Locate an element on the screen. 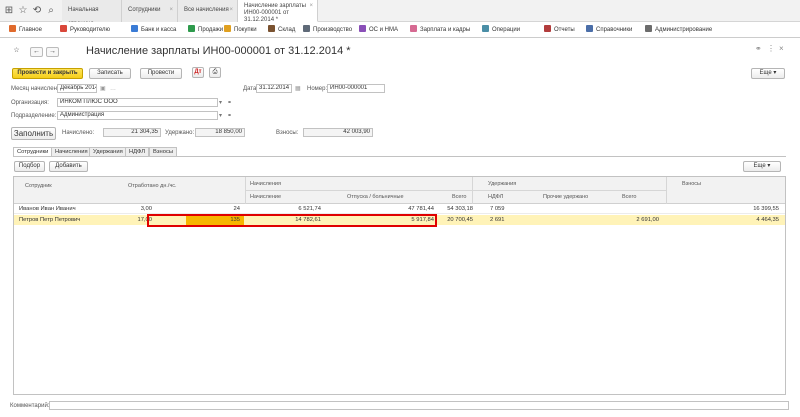 Image resolution: width=800 pixels, height=417 pixels. menu-item-reports: Отчеты is located at coordinates (559, 30).